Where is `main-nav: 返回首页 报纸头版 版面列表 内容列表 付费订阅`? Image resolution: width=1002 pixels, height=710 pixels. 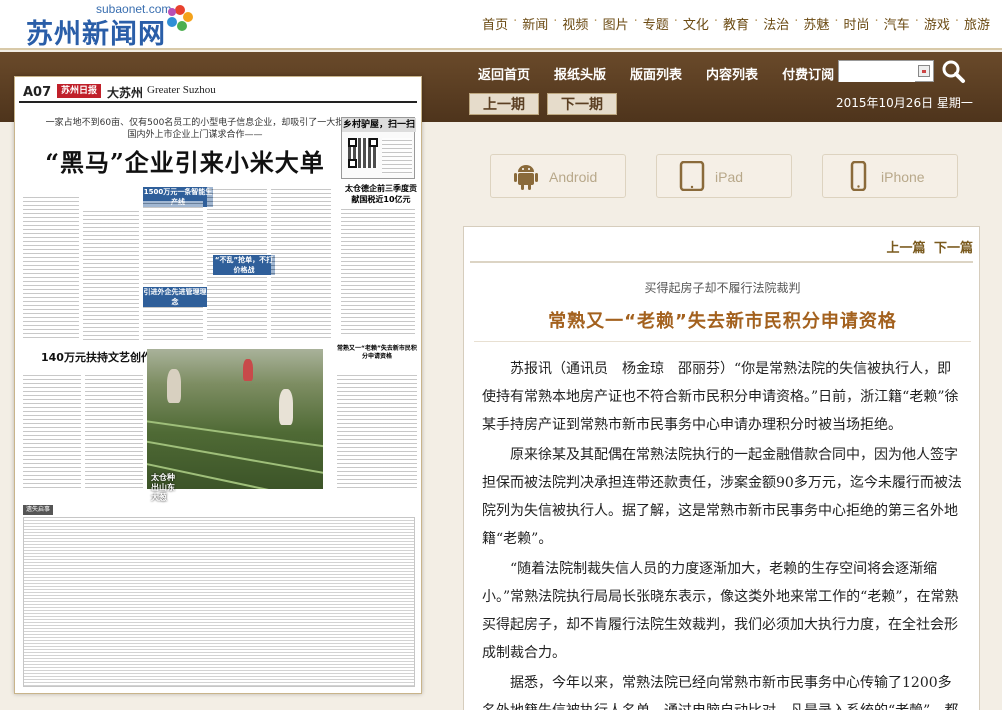
main-nav: 返回首页 报纸头版 版面列表 内容列表 付费订阅 is located at coordinates (668, 73).